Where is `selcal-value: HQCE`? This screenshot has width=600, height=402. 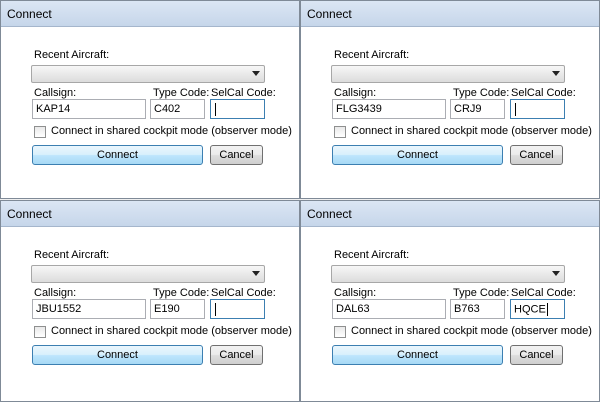
selcal-value: HQCE is located at coordinates (530, 309).